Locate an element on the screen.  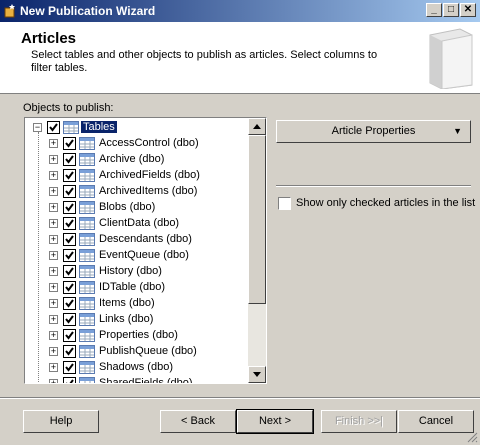
page-title: Articles is located at coordinates (49, 38).